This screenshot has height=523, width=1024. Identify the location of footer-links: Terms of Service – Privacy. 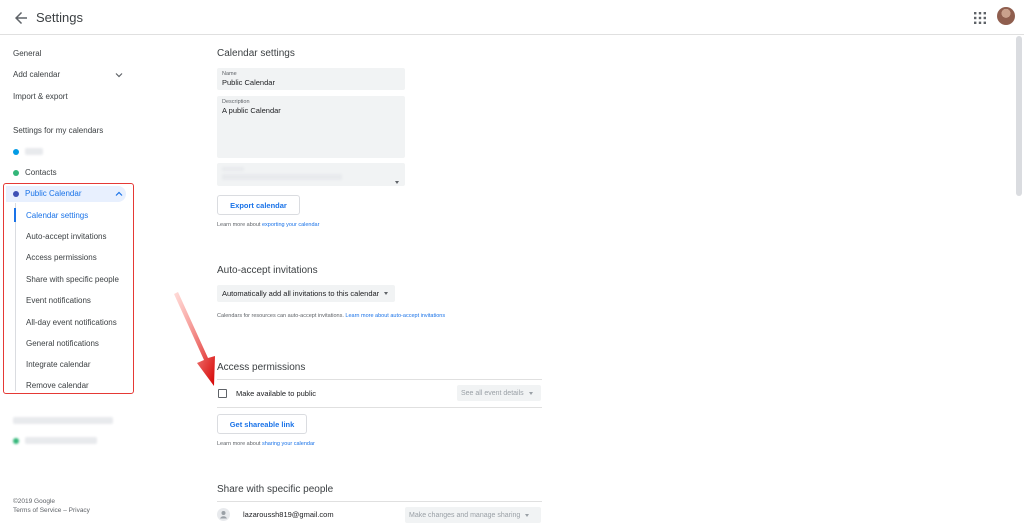
(51, 510).